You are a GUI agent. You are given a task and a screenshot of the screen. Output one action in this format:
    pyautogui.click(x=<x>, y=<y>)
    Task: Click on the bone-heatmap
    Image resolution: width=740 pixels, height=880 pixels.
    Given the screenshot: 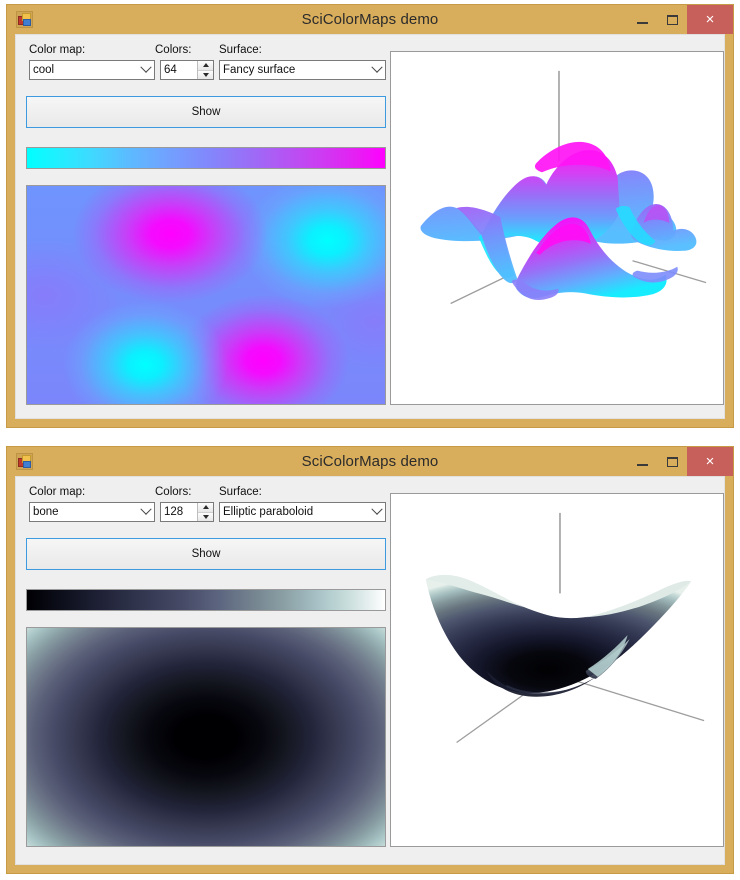 What is the action you would take?
    pyautogui.click(x=206, y=737)
    